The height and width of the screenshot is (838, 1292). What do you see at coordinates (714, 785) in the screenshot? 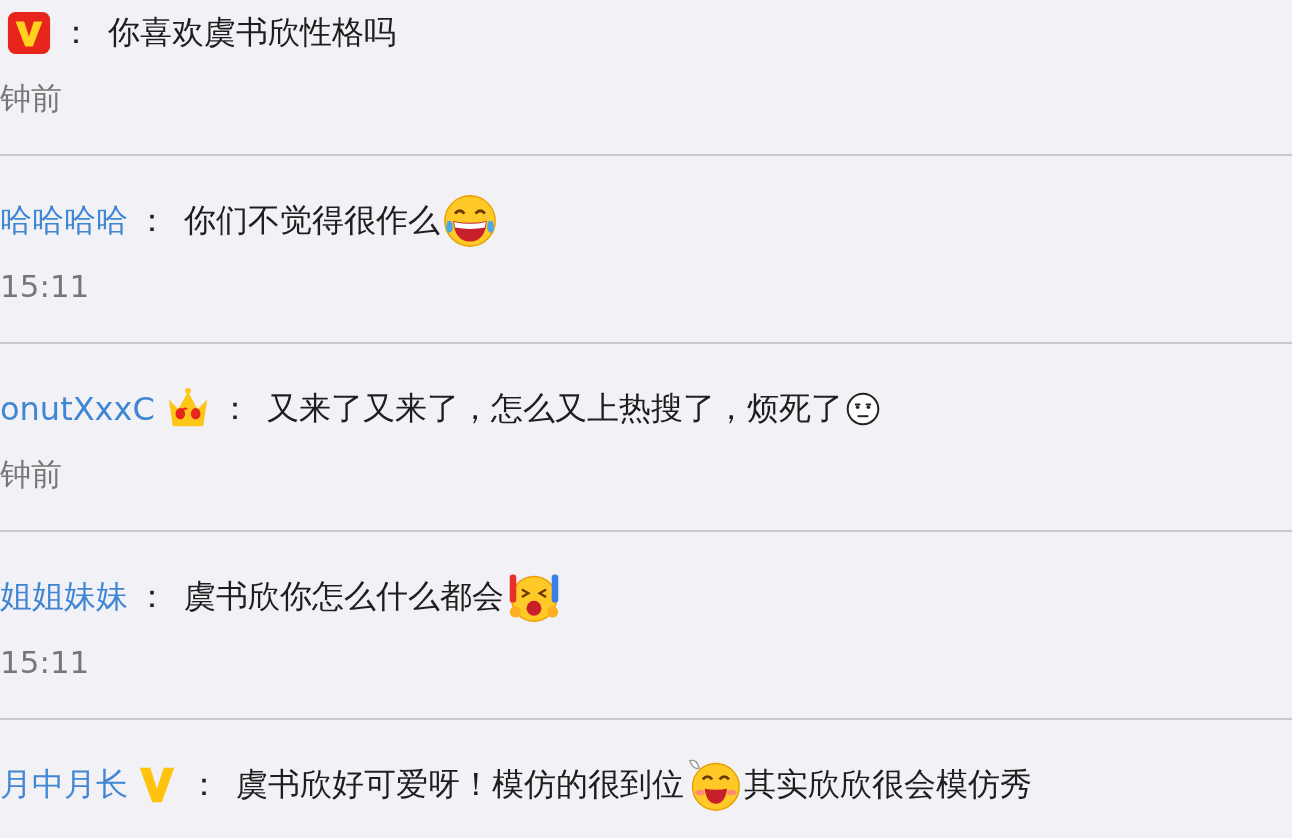
I see `grinning-emoji-icon` at bounding box center [714, 785].